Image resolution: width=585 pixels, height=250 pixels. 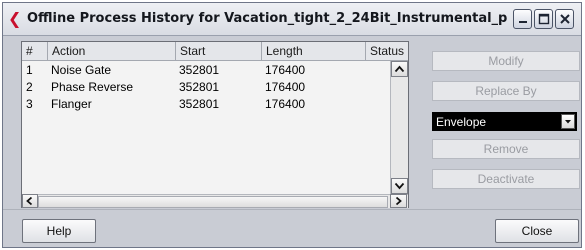 What do you see at coordinates (504, 121) in the screenshot?
I see `replace-by-select: Envelope` at bounding box center [504, 121].